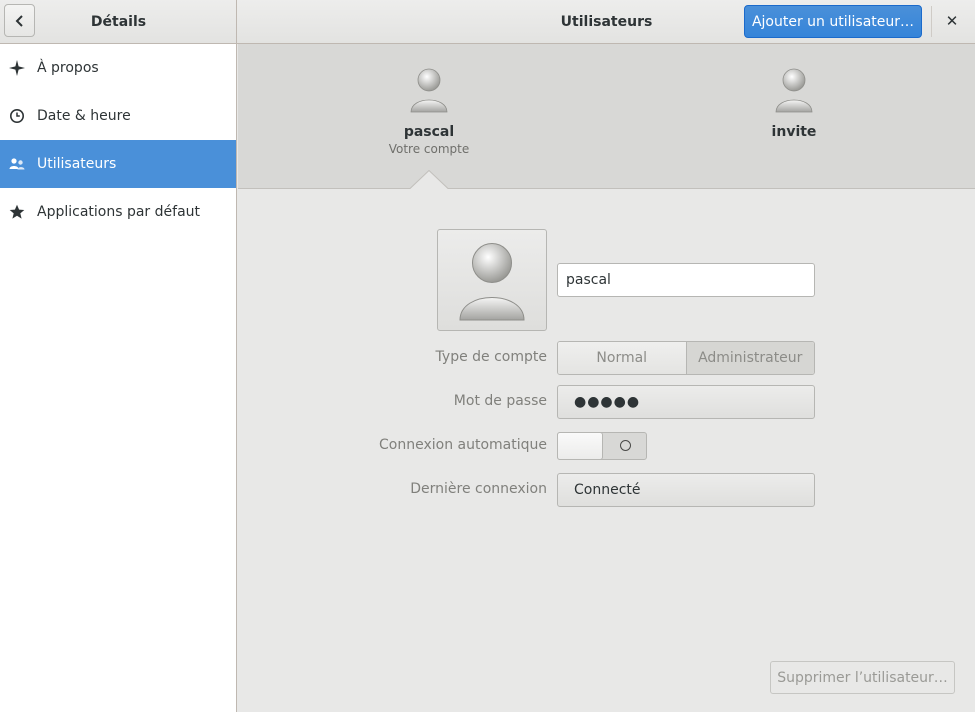 Image resolution: width=975 pixels, height=712 pixels. I want to click on account-type-normal: Normal, so click(622, 358).